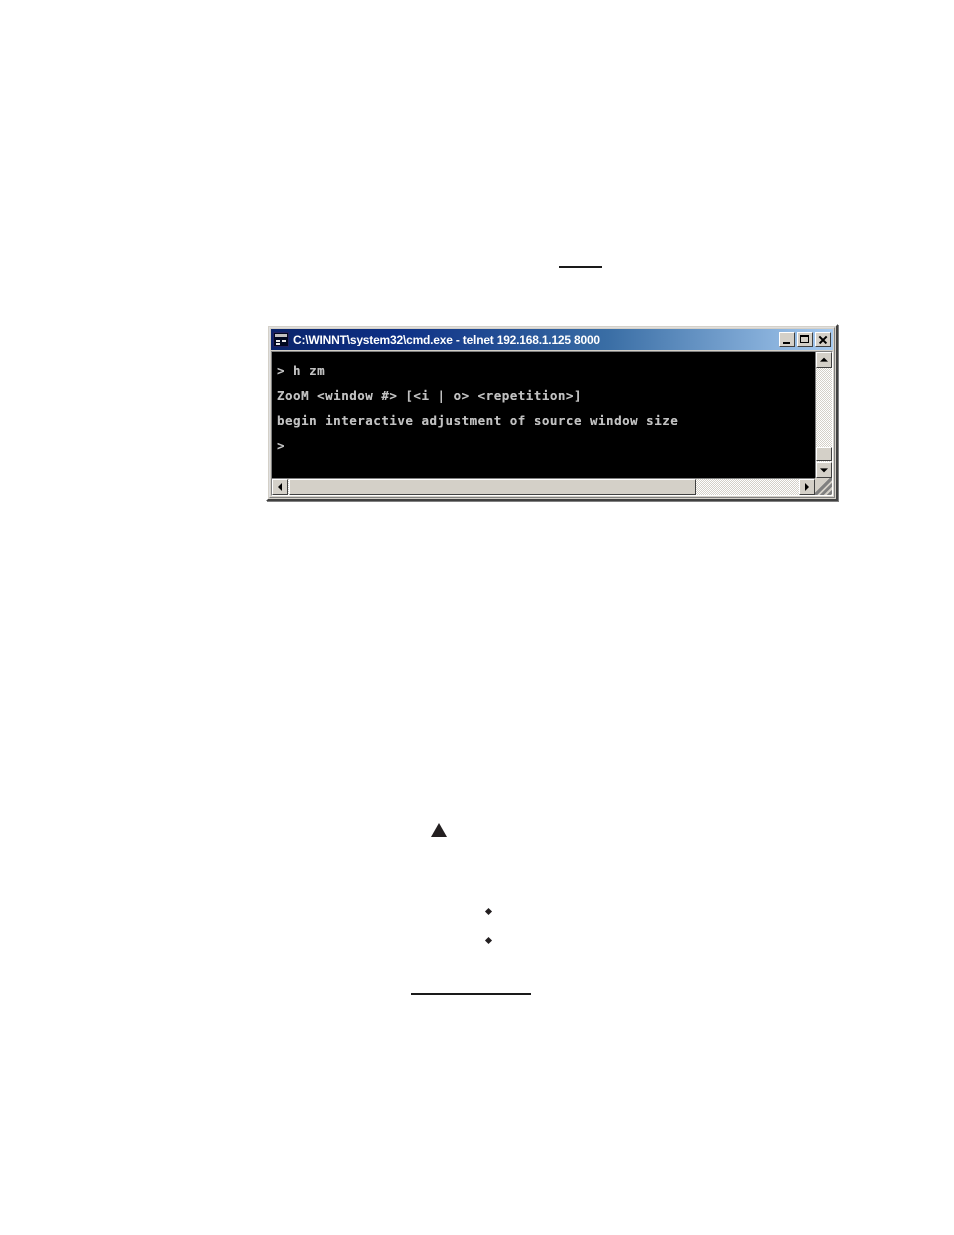 The image size is (954, 1235). What do you see at coordinates (823, 486) in the screenshot?
I see `resize-grip` at bounding box center [823, 486].